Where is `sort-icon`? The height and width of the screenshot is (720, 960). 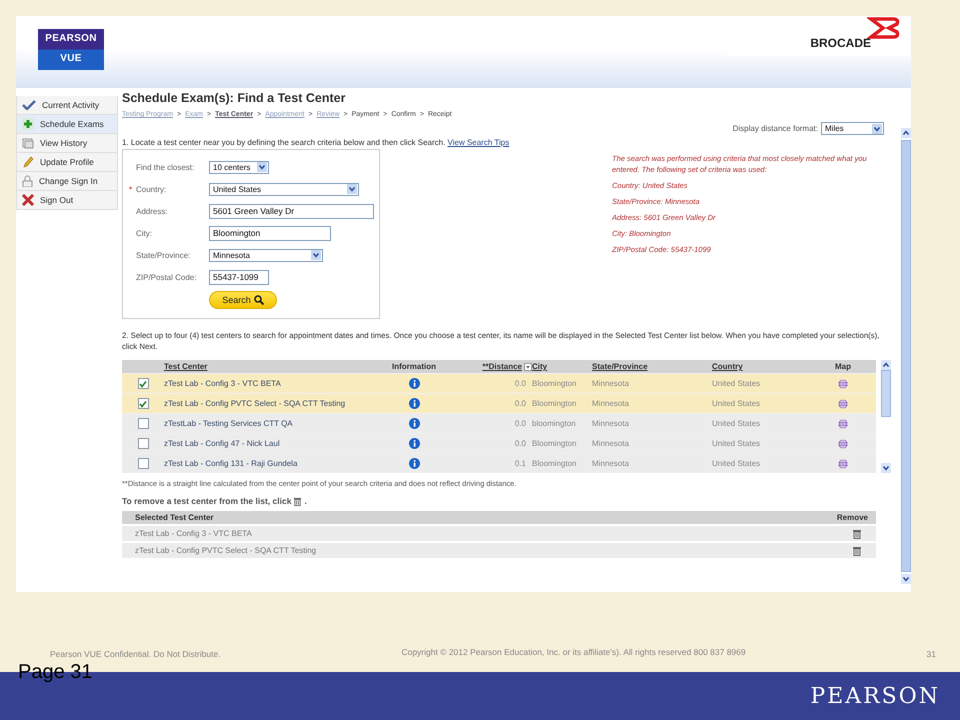
sort-icon is located at coordinates (528, 366).